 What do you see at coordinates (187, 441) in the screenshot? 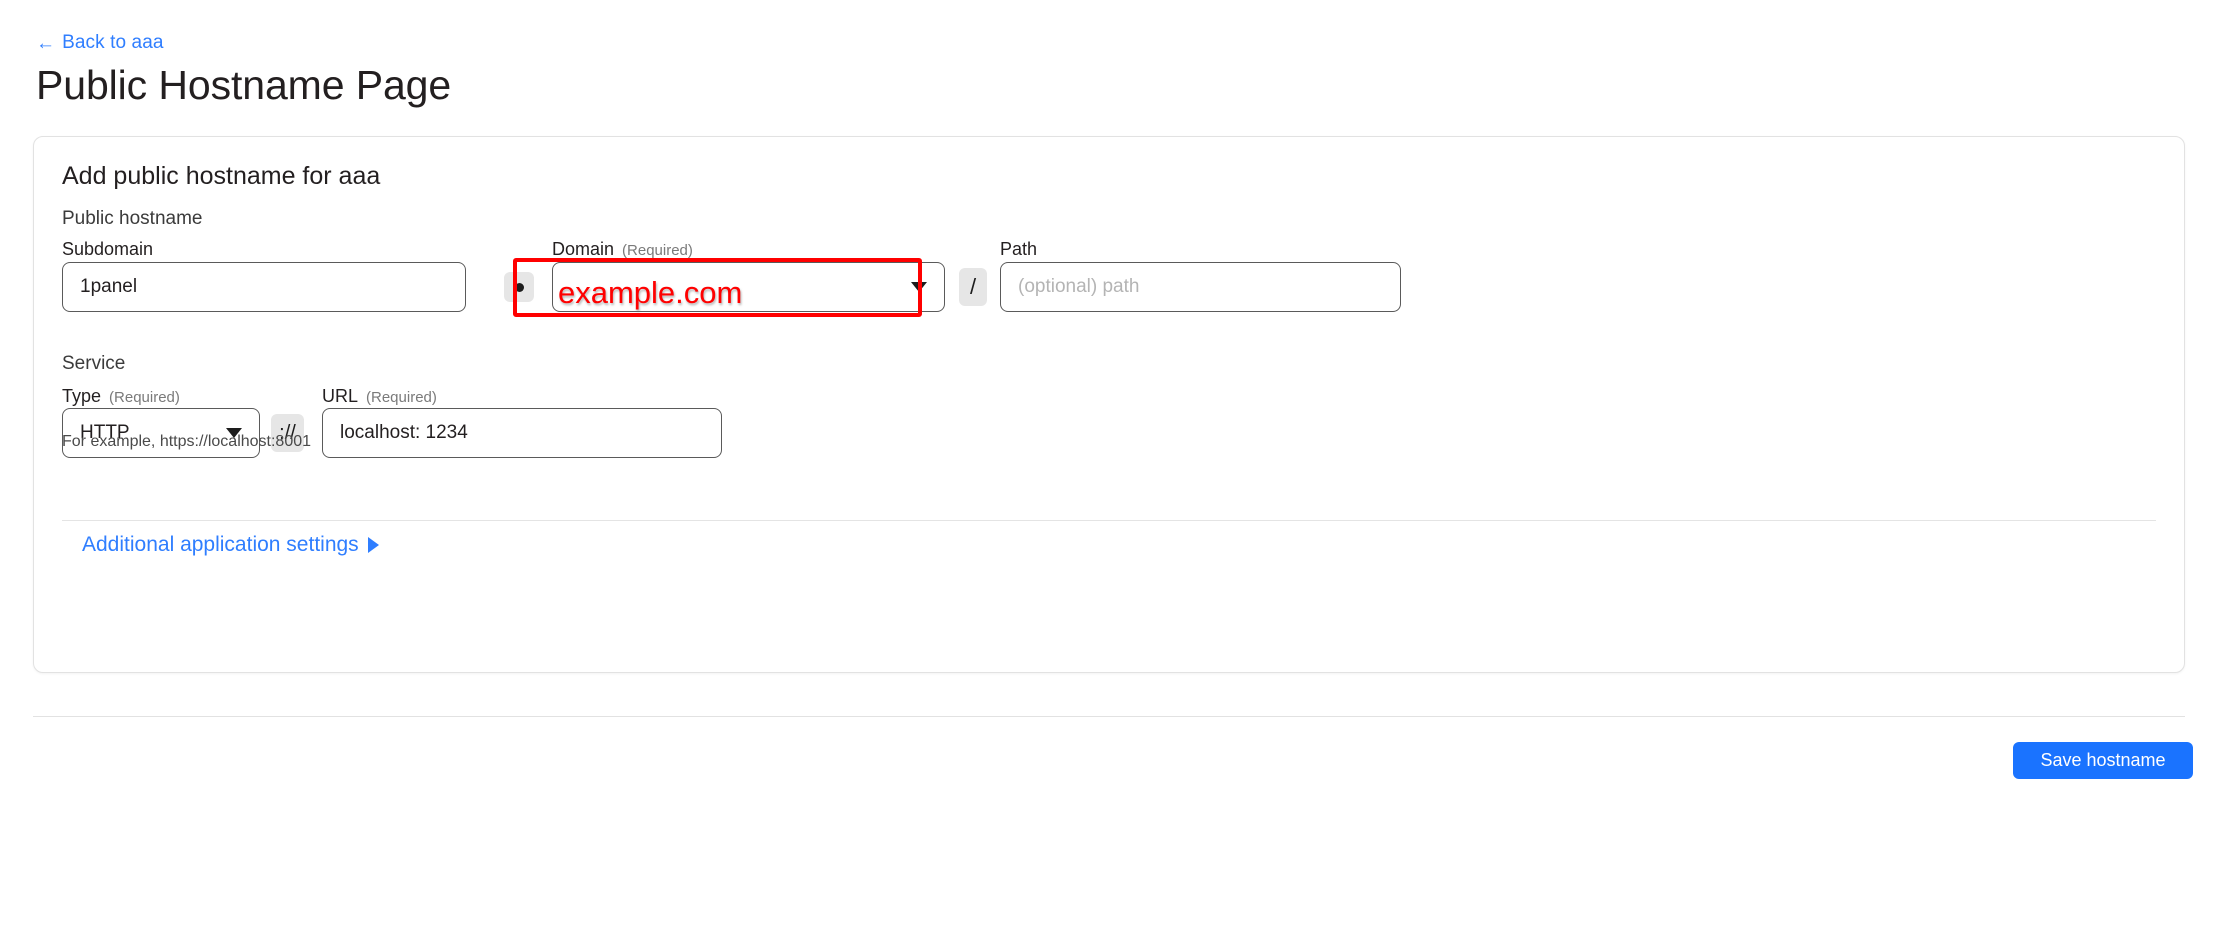
I see `url-helper-text: For example, https://localhost:8001` at bounding box center [187, 441].